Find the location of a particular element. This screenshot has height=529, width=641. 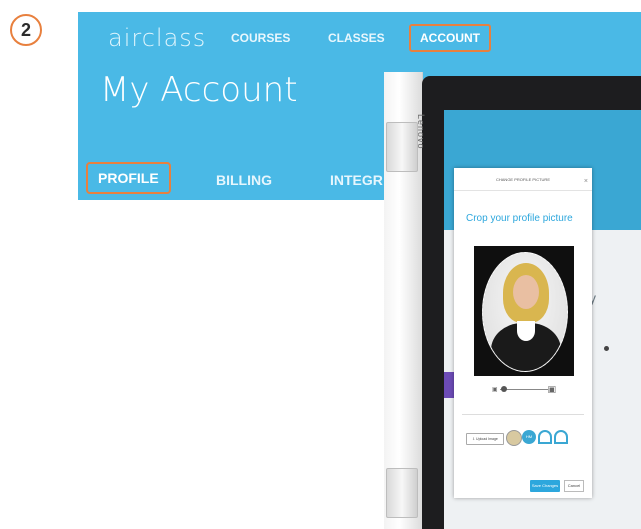

nav-account: ACCOUNT is located at coordinates (450, 38).